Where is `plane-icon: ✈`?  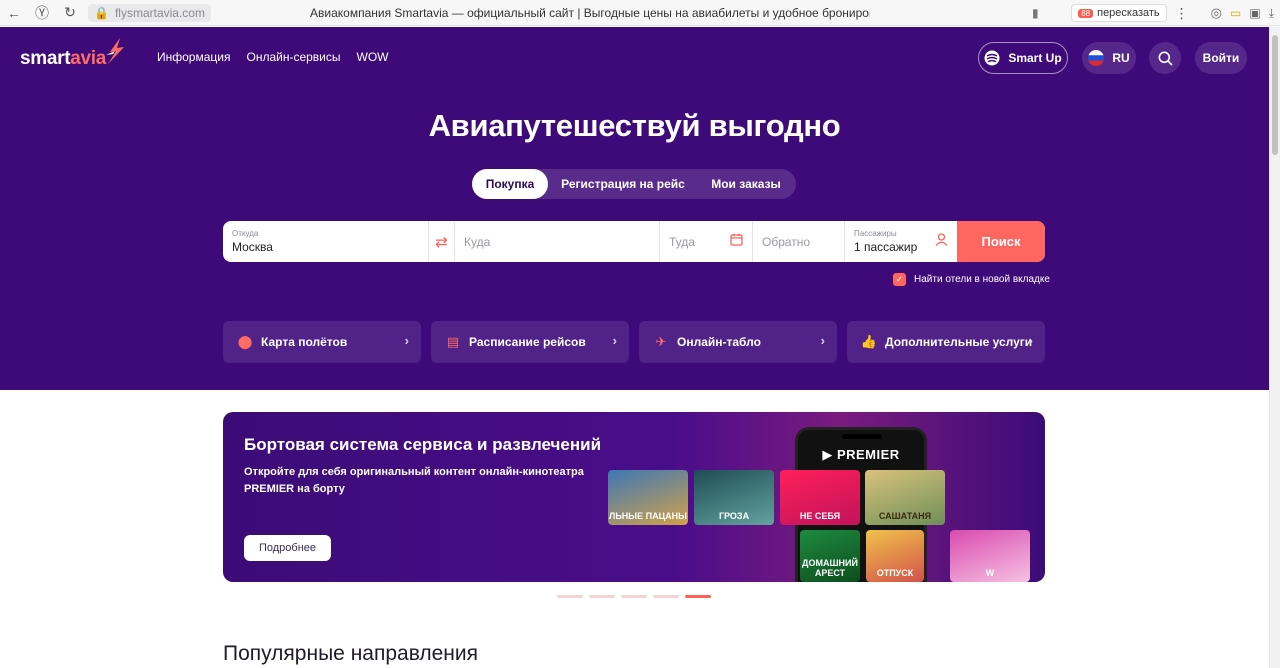
plane-icon: ✈ is located at coordinates (661, 341).